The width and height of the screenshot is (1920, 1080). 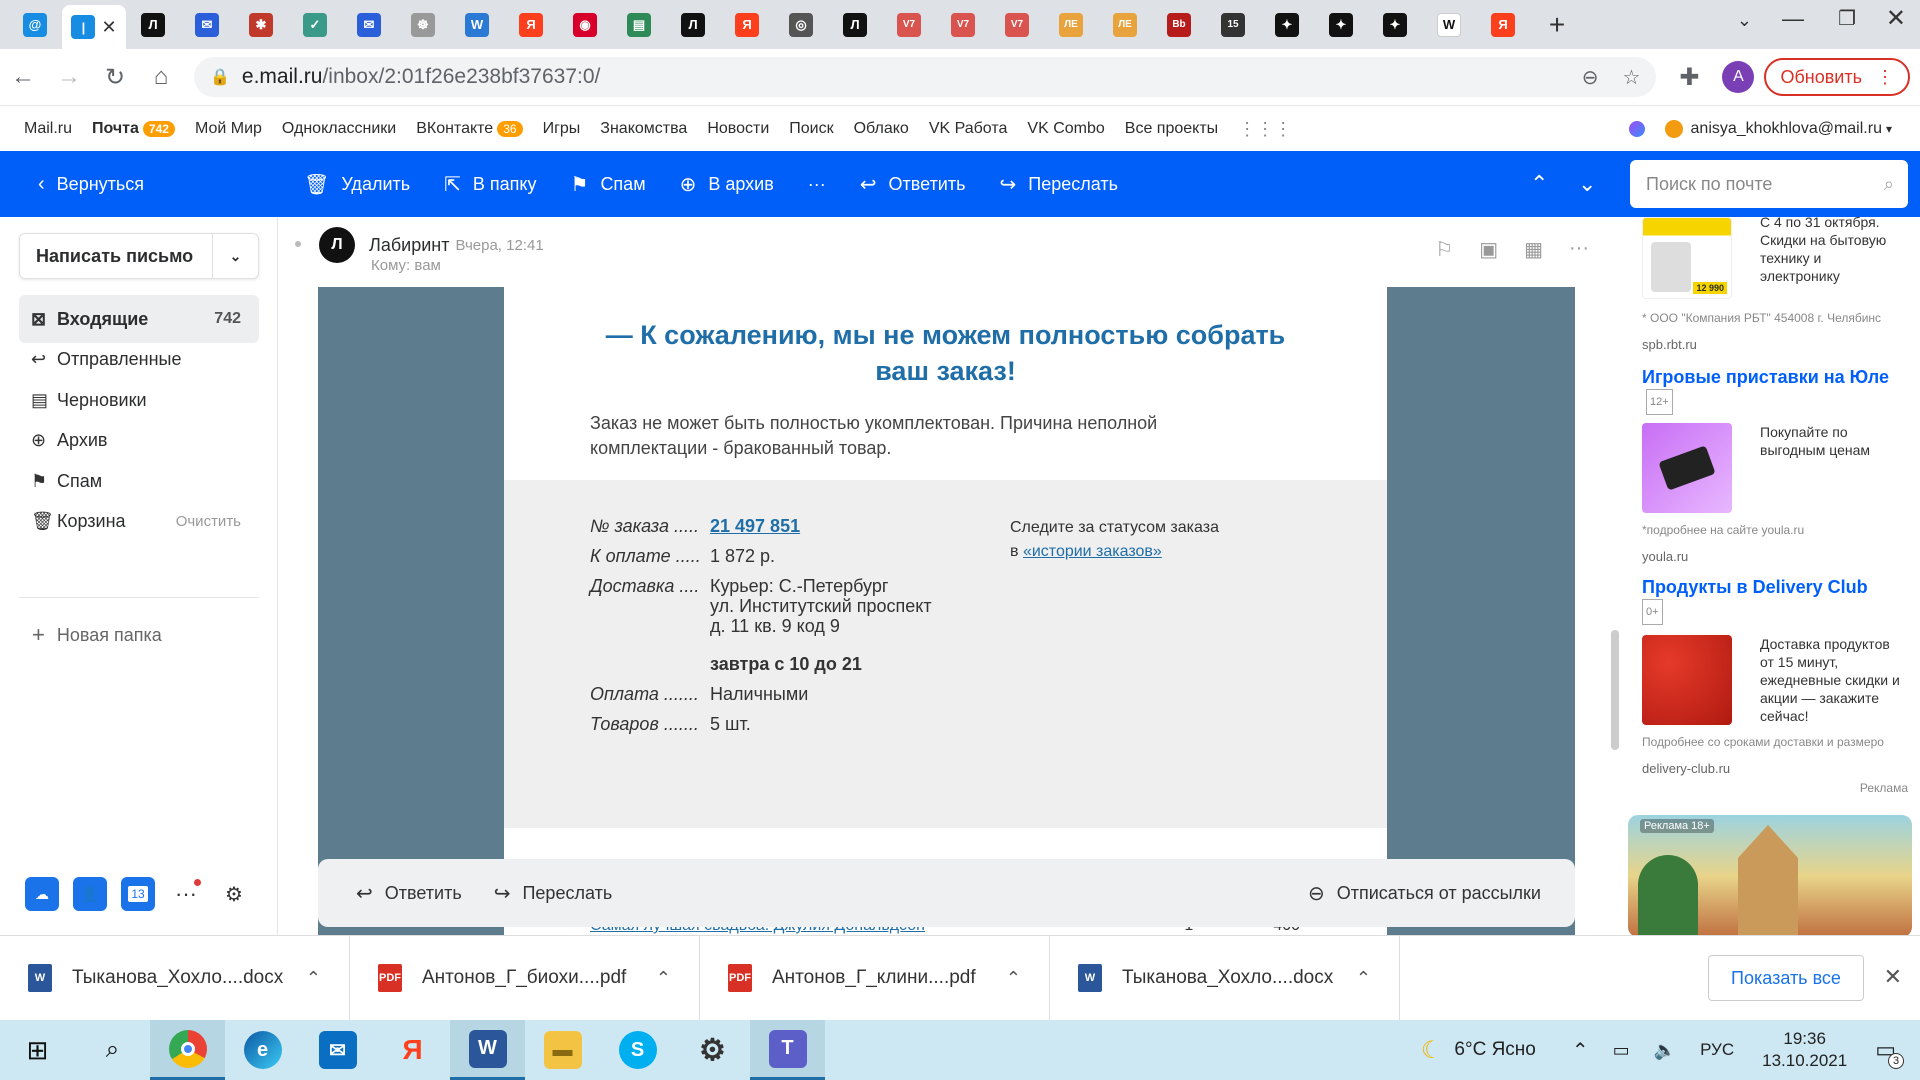 What do you see at coordinates (1587, 184) in the screenshot?
I see `next-message-icon: ⌄` at bounding box center [1587, 184].